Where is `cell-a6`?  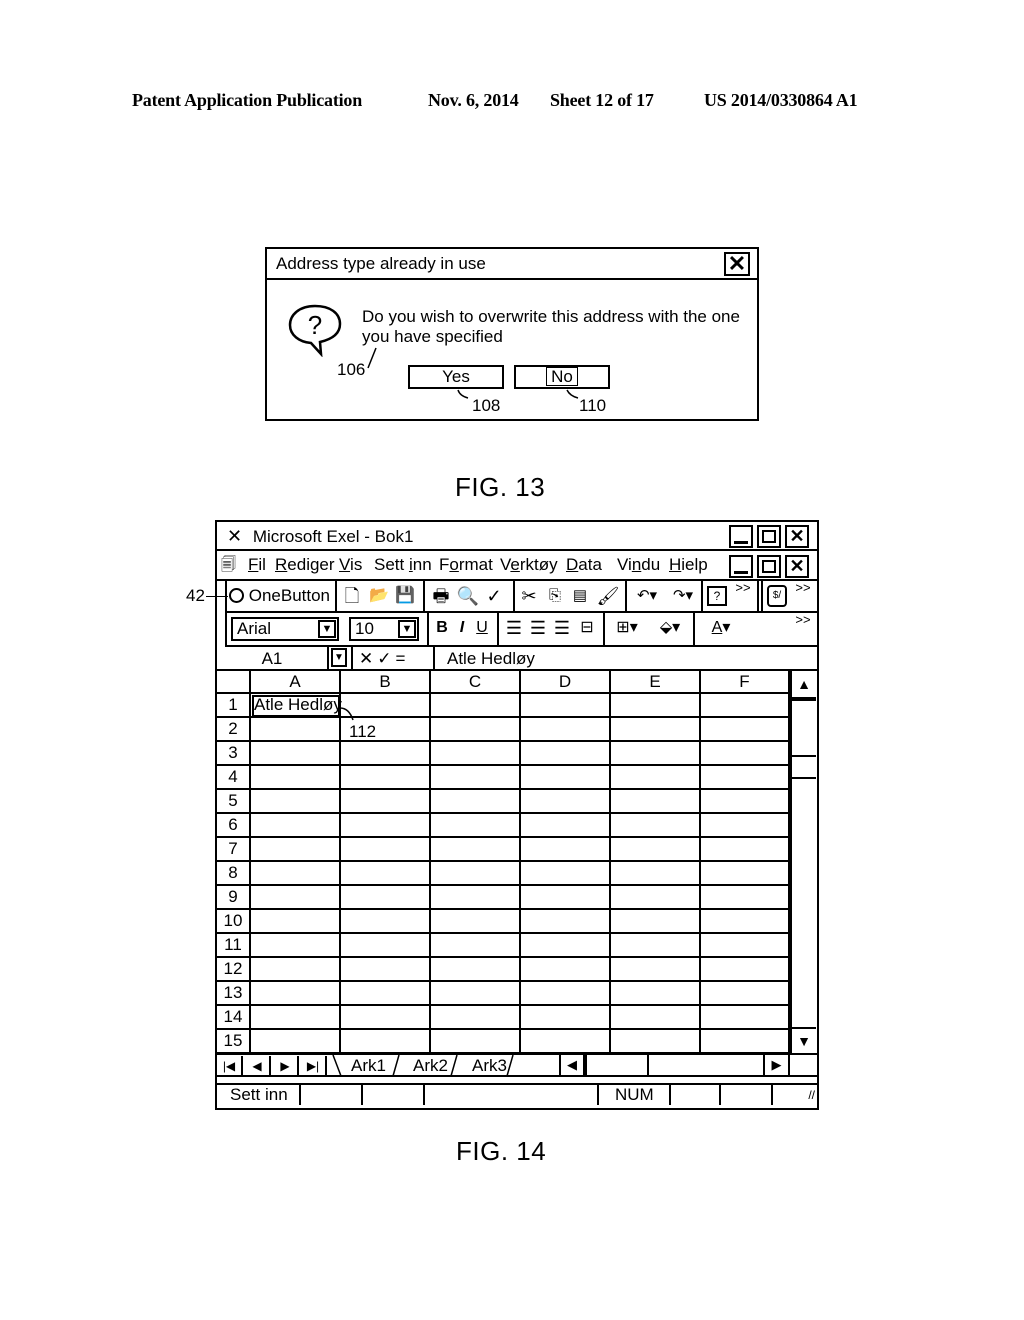 cell-a6 is located at coordinates (296, 826).